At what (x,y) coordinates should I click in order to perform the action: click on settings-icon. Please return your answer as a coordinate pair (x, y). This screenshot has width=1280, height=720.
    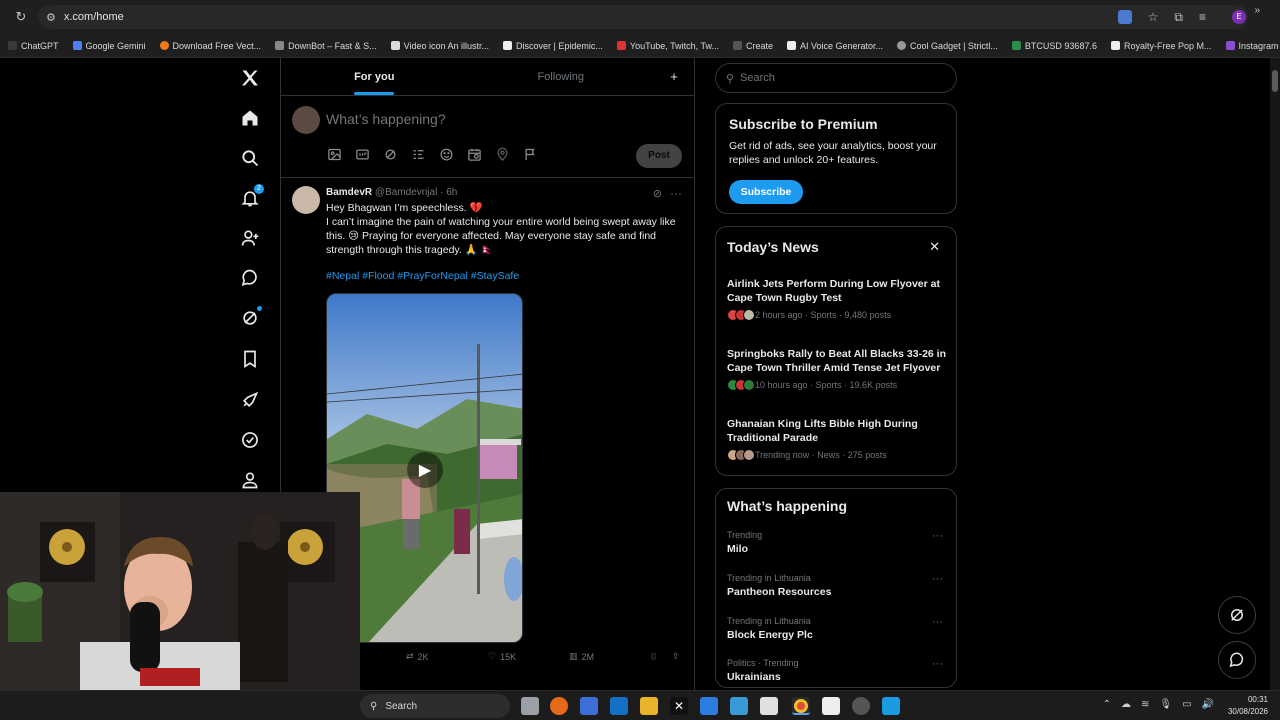
    Looking at the image, I should click on (861, 706).